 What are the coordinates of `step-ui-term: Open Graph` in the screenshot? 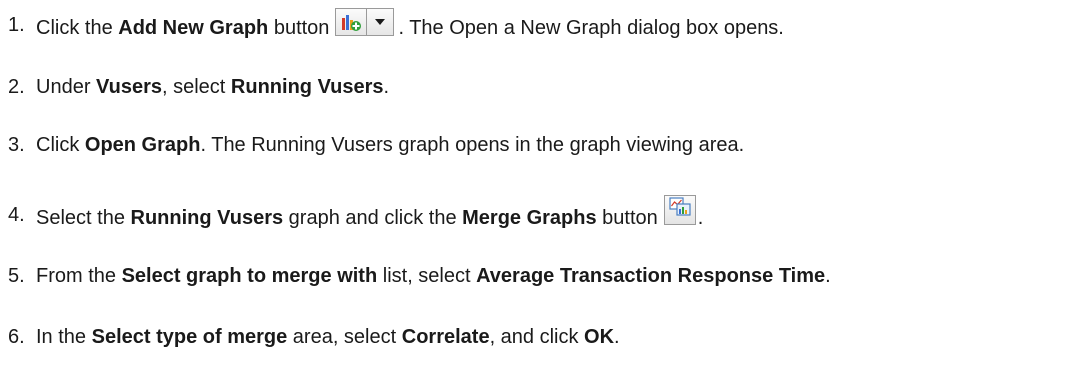 It's located at (142, 145).